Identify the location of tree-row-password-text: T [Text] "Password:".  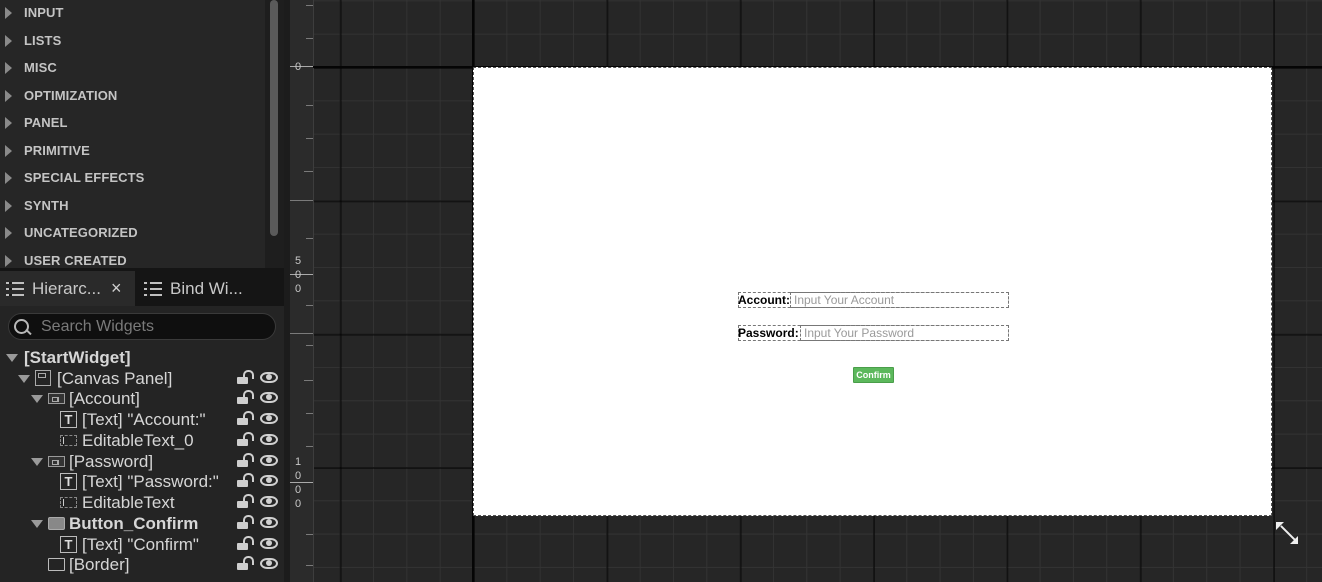
(142, 481).